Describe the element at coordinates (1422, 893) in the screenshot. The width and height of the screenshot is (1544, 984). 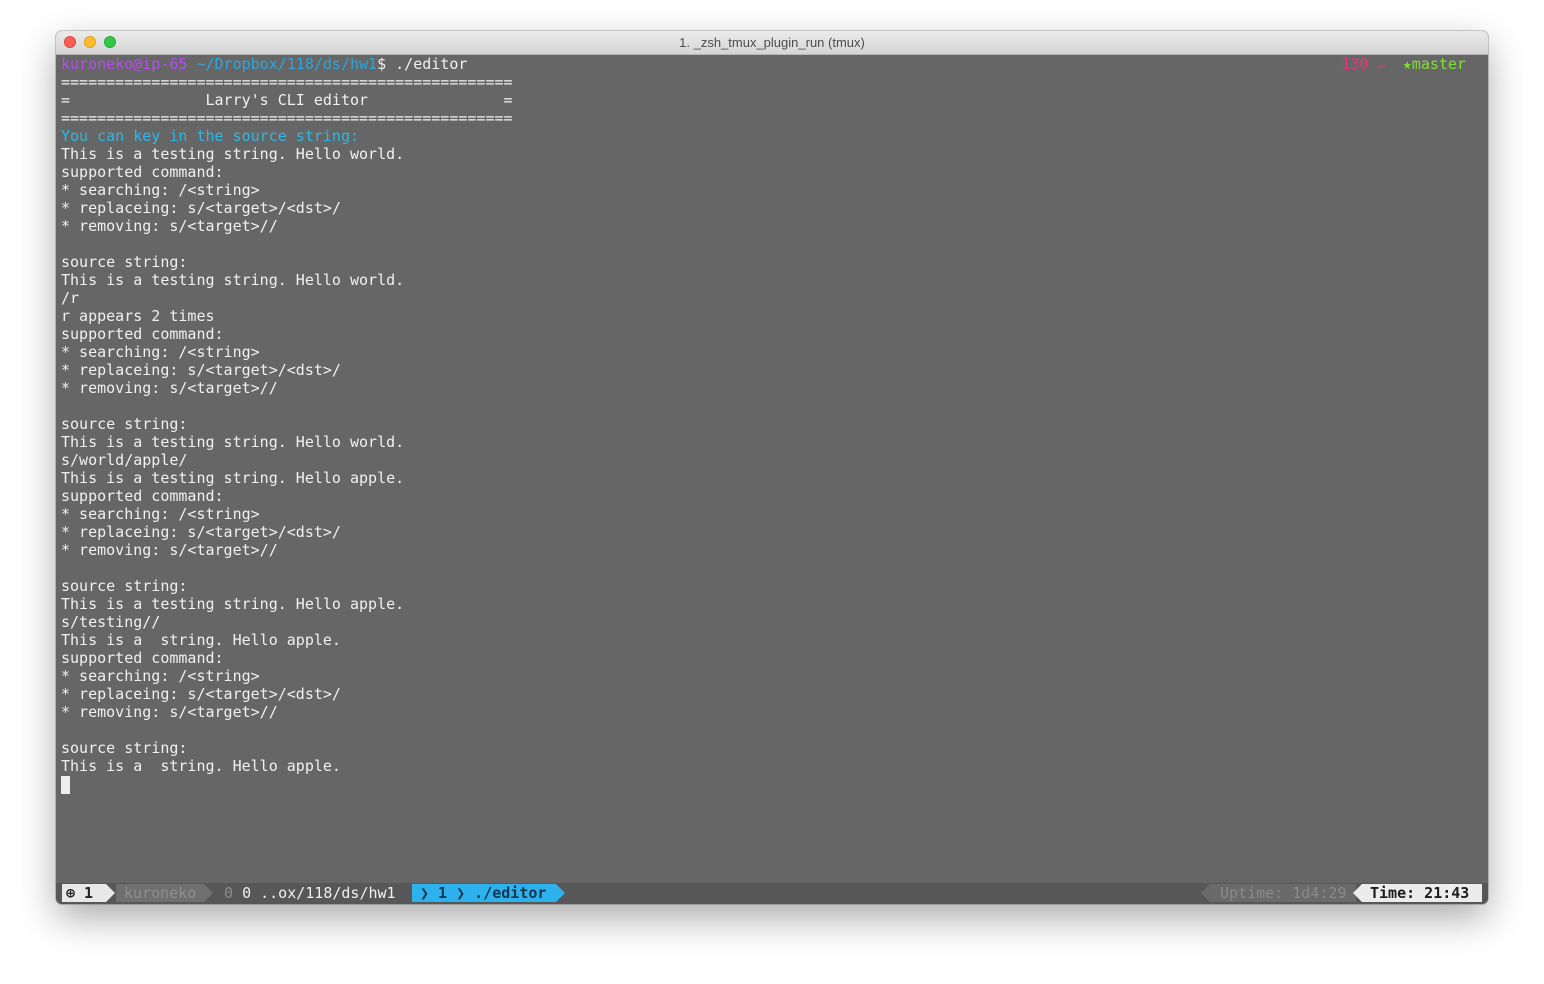
I see `clock-segment: Time: 21:43` at that location.